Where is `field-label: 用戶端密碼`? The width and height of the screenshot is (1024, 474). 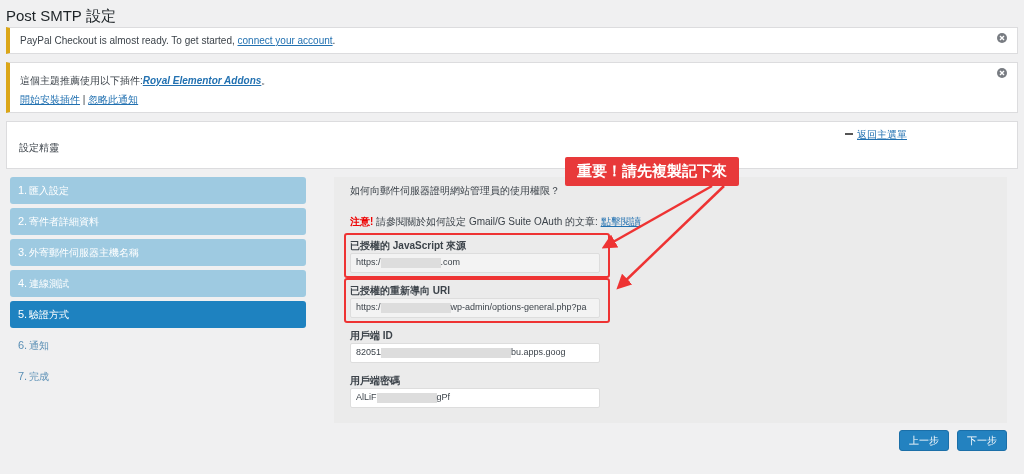
field-label: 用戶端密碼 is located at coordinates (375, 381).